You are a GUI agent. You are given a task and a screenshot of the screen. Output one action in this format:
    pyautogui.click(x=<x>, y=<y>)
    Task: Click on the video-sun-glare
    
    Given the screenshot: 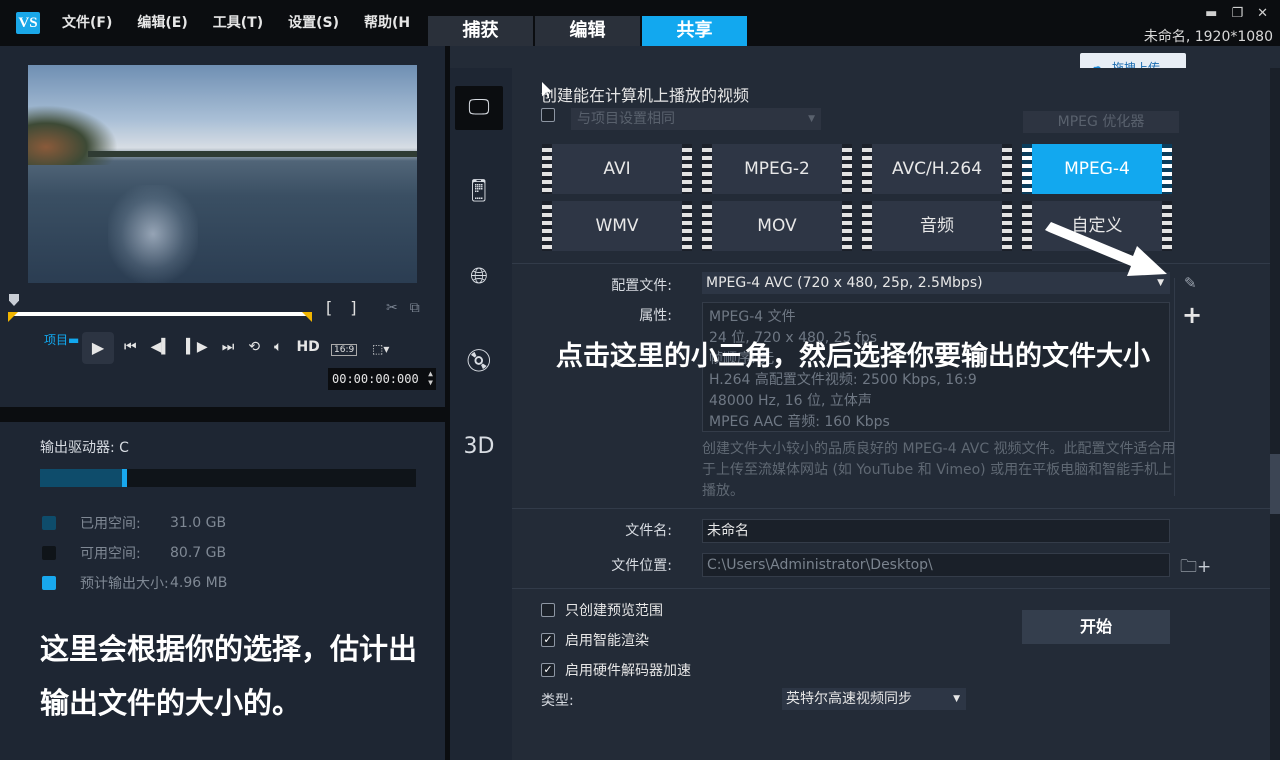 What is the action you would take?
    pyautogui.click(x=153, y=234)
    